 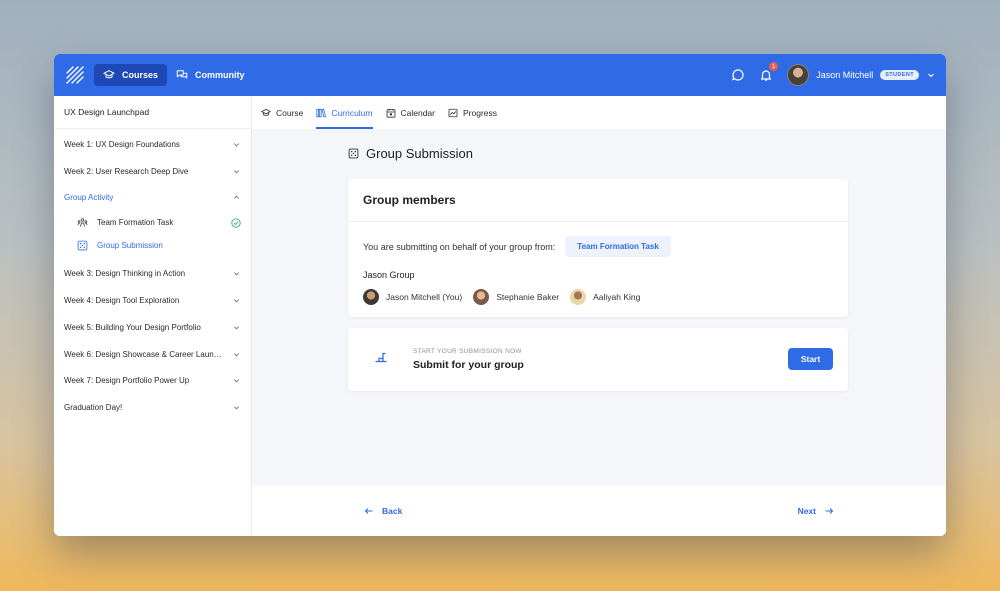 I want to click on tab-curriculum: Curriculum, so click(x=344, y=112).